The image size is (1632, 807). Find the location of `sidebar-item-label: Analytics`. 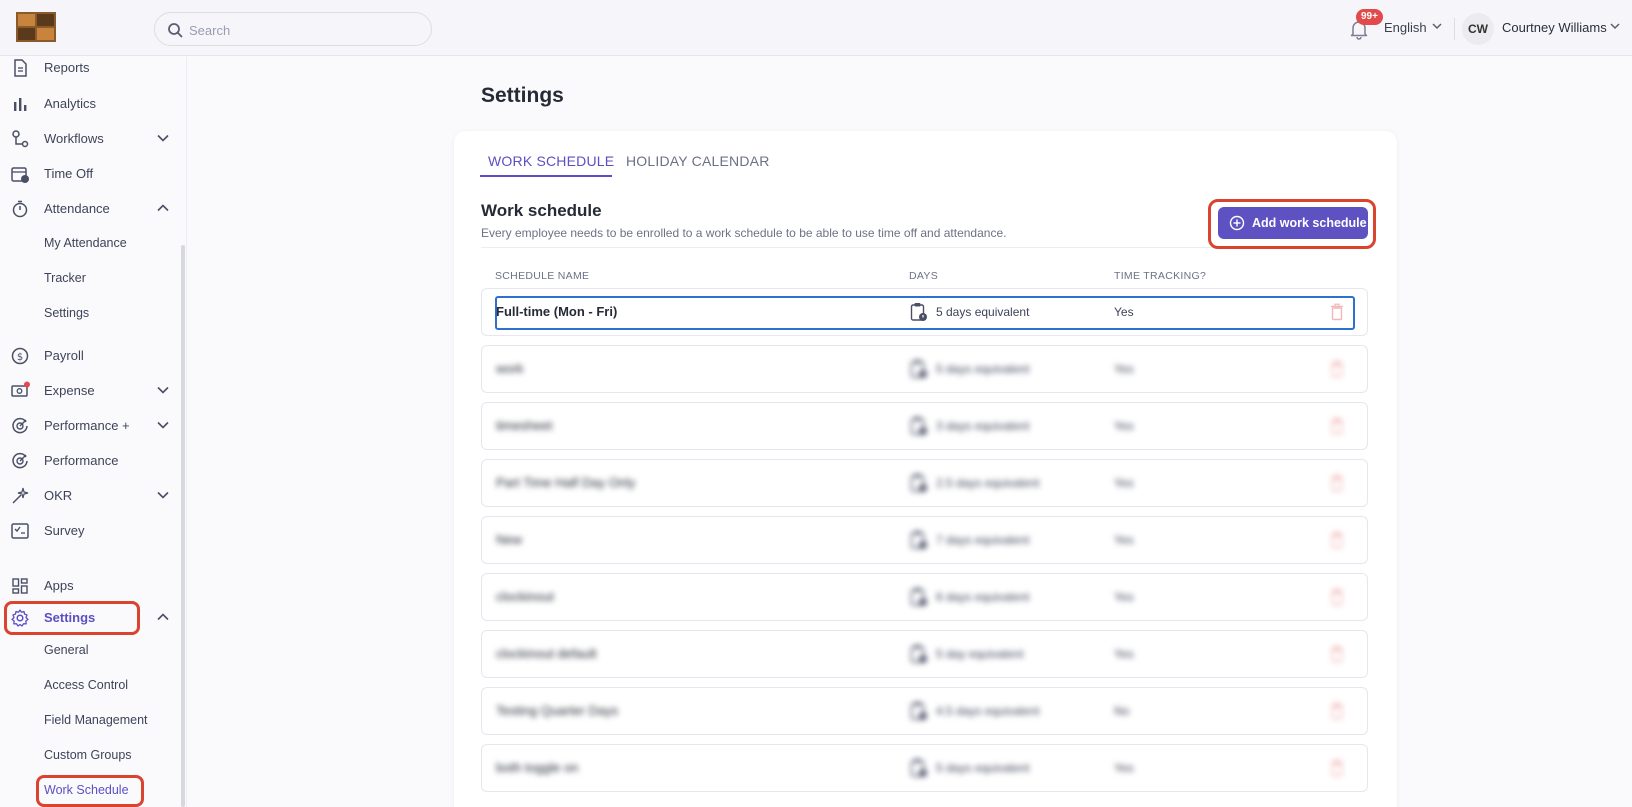

sidebar-item-label: Analytics is located at coordinates (70, 103).